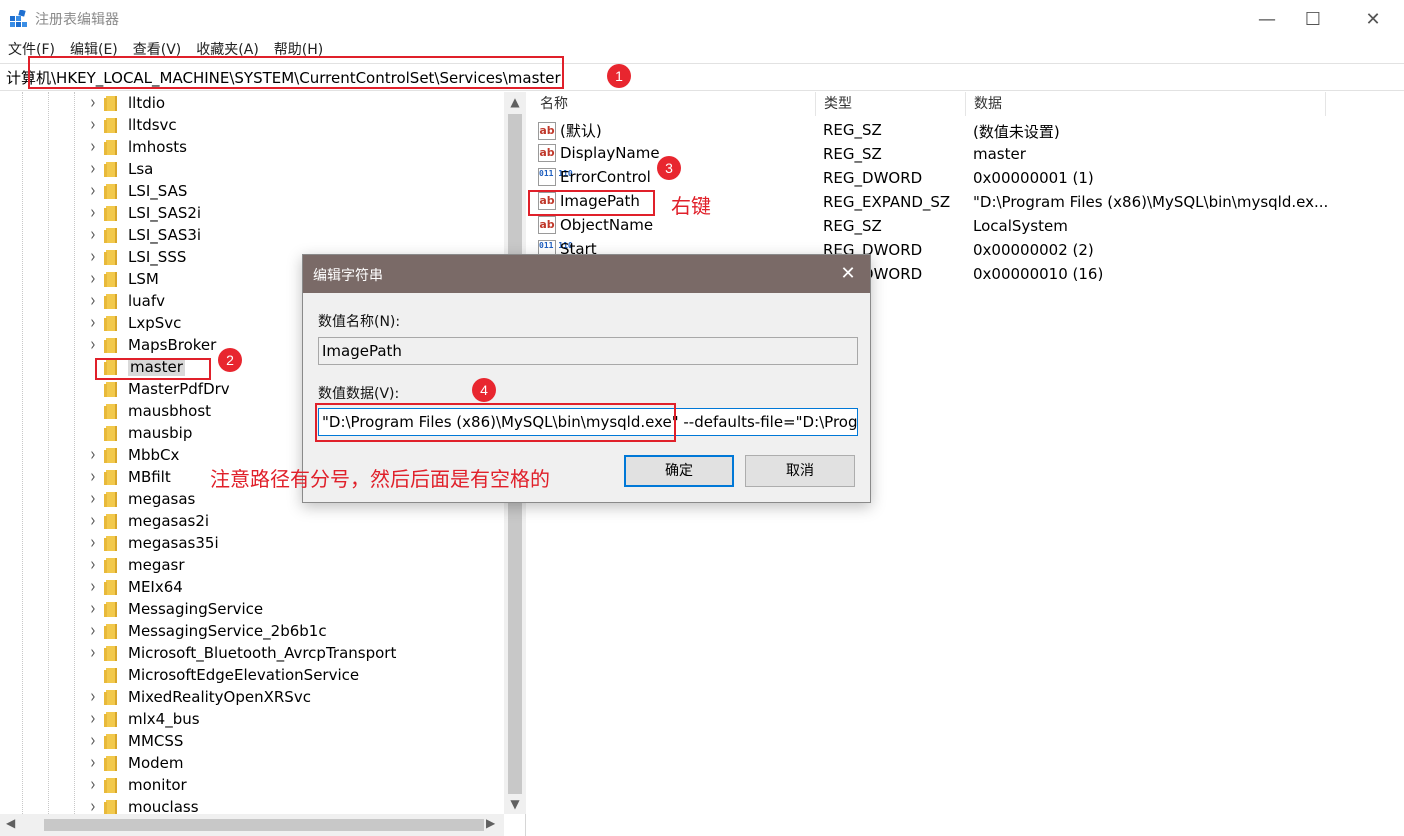 This screenshot has height=836, width=1404. Describe the element at coordinates (146, 521) in the screenshot. I see `tree-item: › megasas2i` at that location.